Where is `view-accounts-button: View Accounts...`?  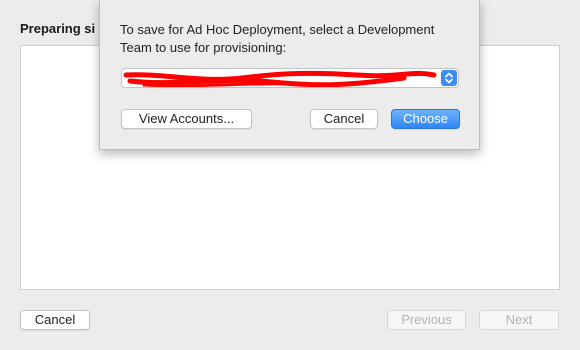 view-accounts-button: View Accounts... is located at coordinates (186, 119).